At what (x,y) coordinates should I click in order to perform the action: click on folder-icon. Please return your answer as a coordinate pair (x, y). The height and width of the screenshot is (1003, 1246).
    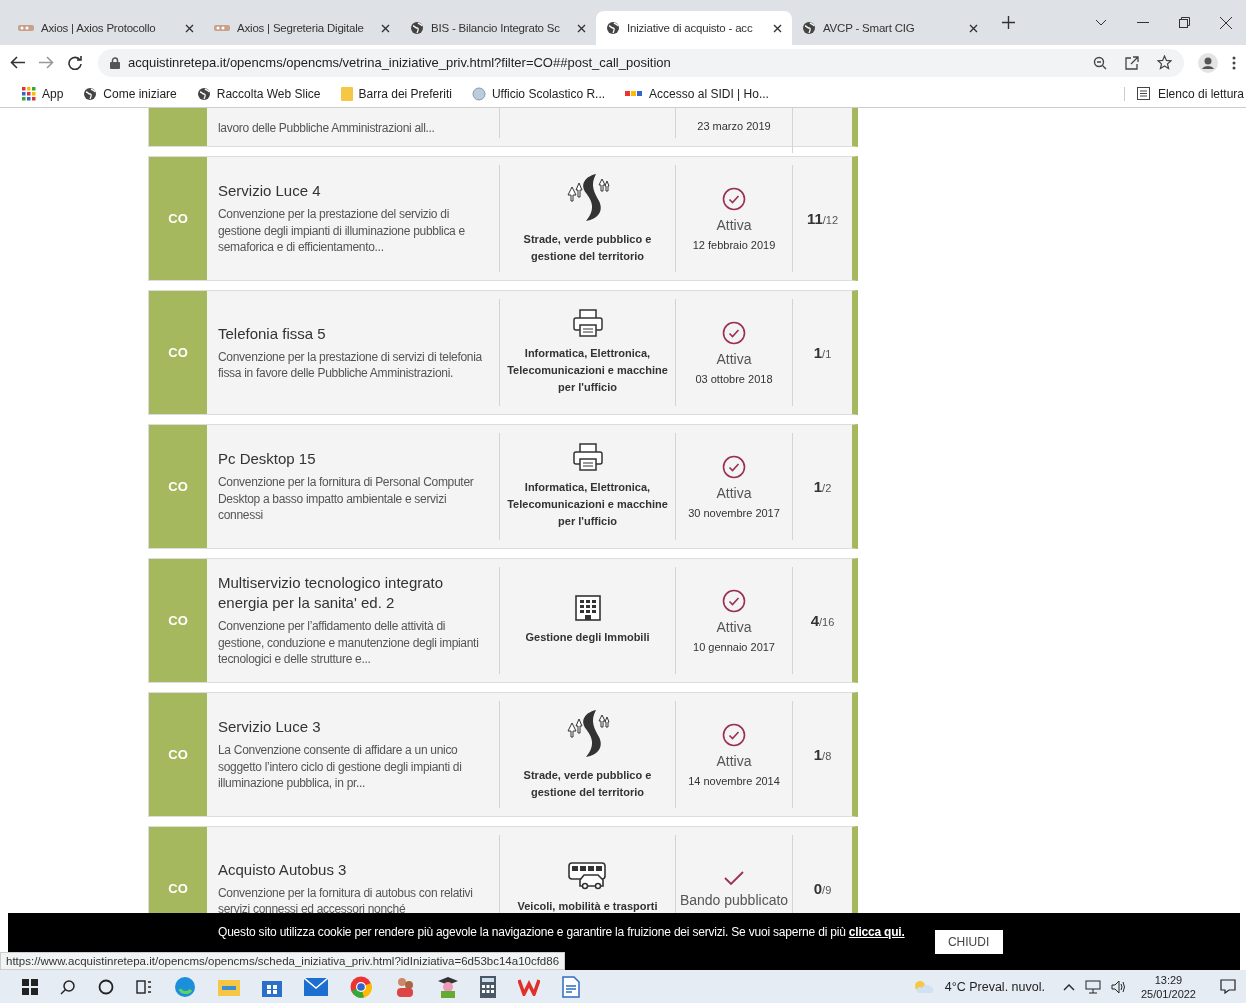
    Looking at the image, I should click on (229, 986).